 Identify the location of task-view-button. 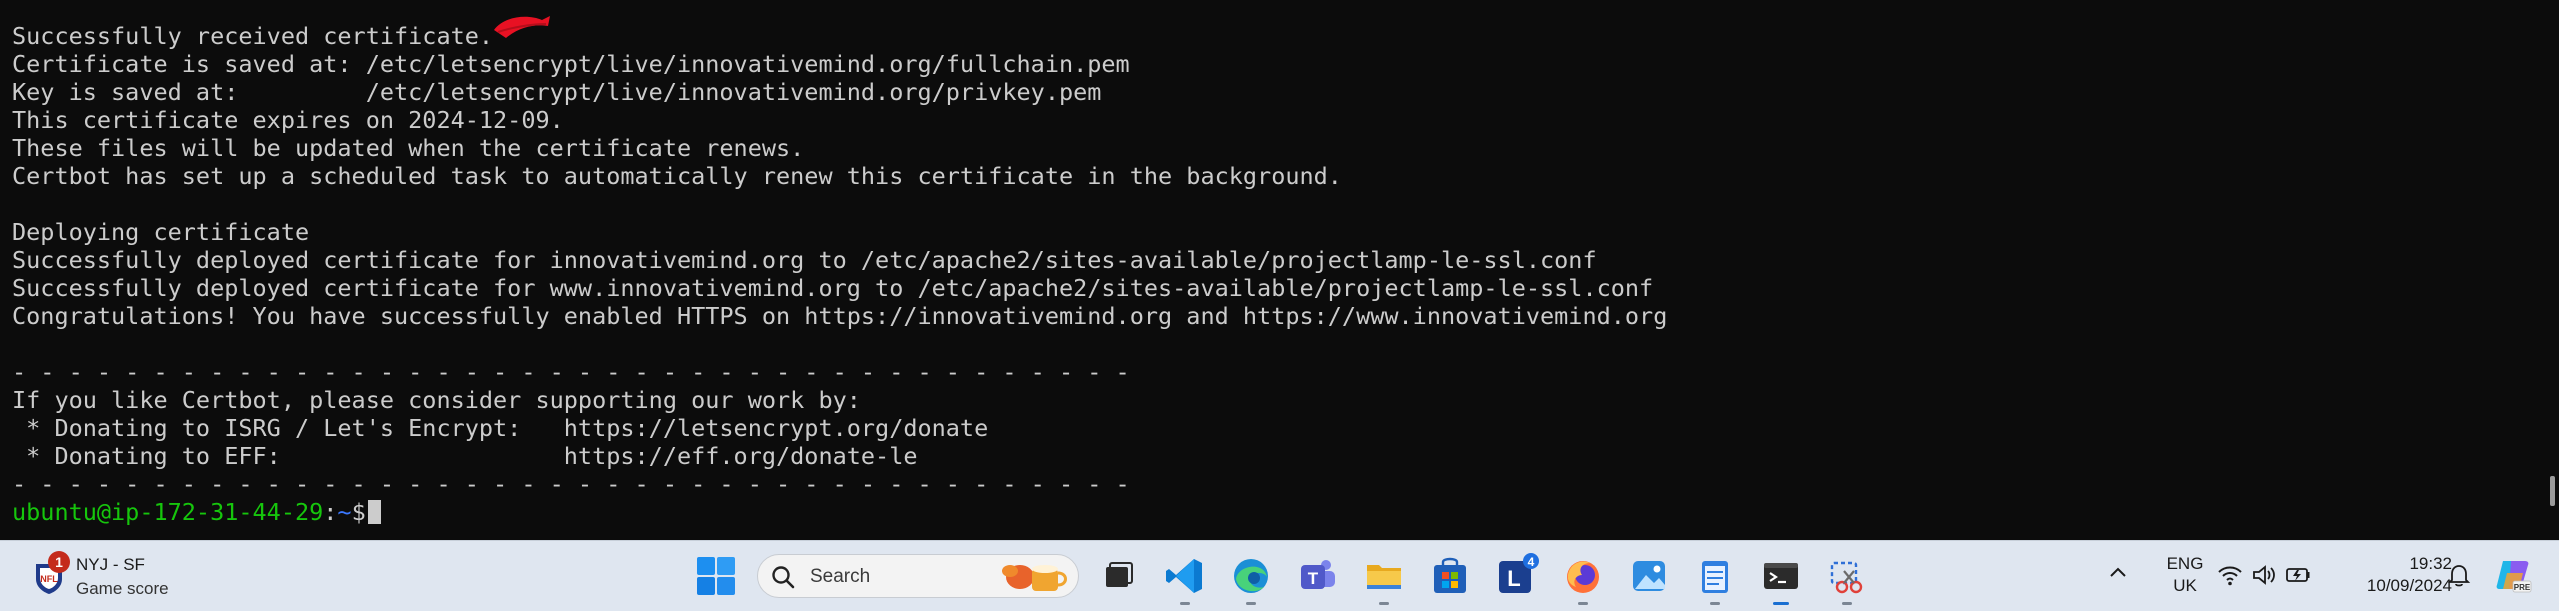
(1118, 576).